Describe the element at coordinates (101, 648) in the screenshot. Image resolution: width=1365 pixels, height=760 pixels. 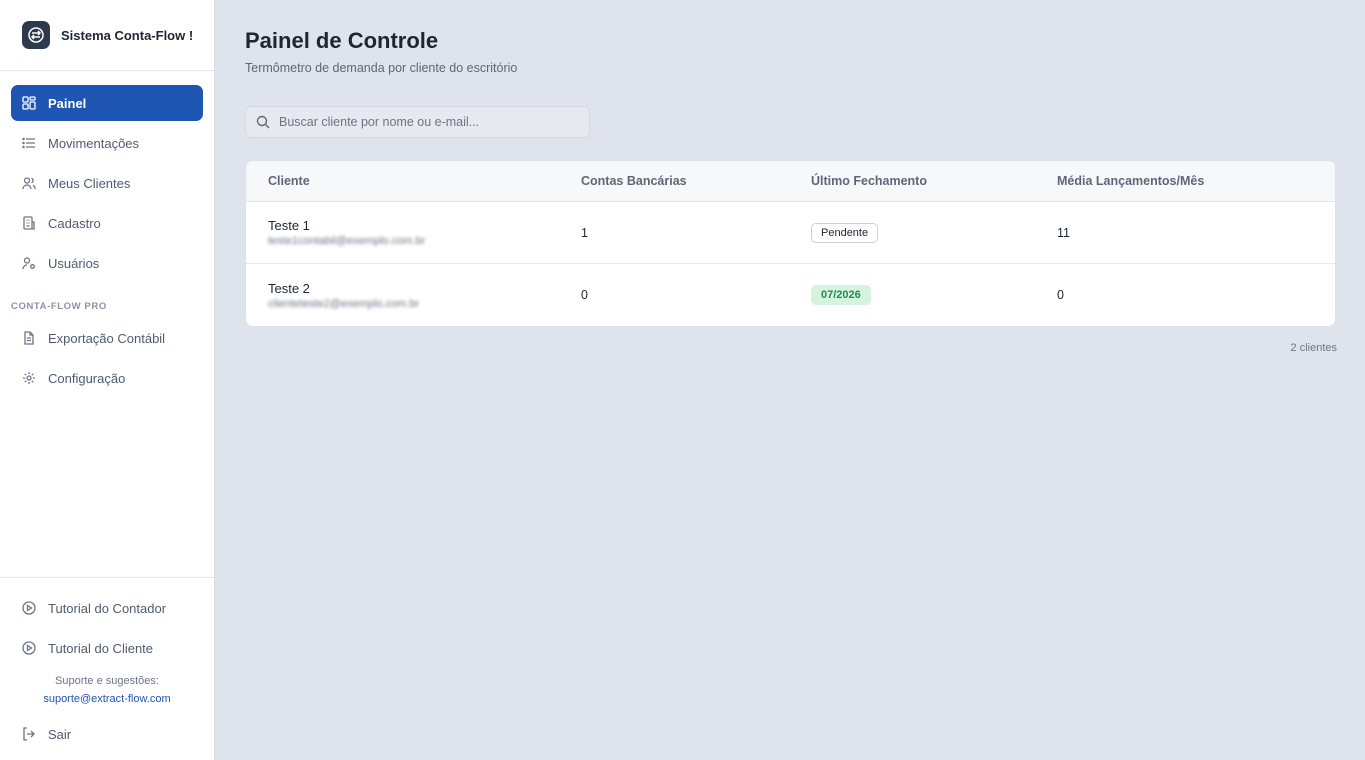
I see `tutorial-label: Tutorial do Cliente` at that location.